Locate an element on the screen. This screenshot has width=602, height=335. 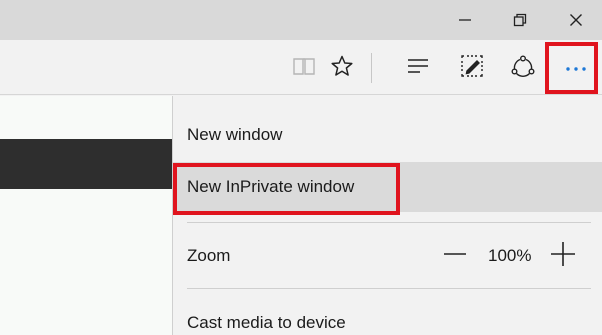
minimize-button is located at coordinates (465, 20).